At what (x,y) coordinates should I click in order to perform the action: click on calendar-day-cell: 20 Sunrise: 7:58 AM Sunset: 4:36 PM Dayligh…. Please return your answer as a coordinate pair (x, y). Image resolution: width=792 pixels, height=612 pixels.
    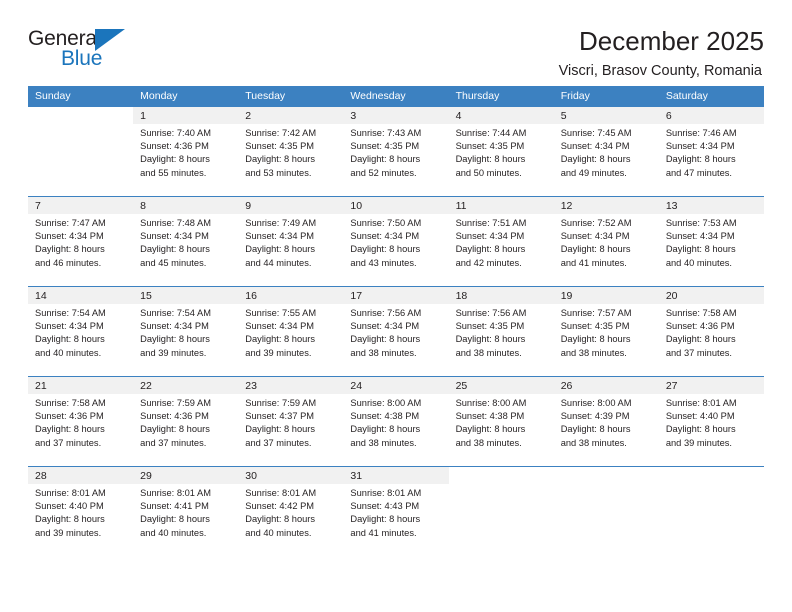
    Looking at the image, I should click on (711, 331).